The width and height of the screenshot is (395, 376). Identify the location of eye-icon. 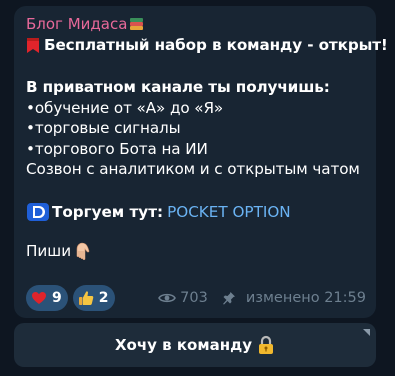
(167, 298).